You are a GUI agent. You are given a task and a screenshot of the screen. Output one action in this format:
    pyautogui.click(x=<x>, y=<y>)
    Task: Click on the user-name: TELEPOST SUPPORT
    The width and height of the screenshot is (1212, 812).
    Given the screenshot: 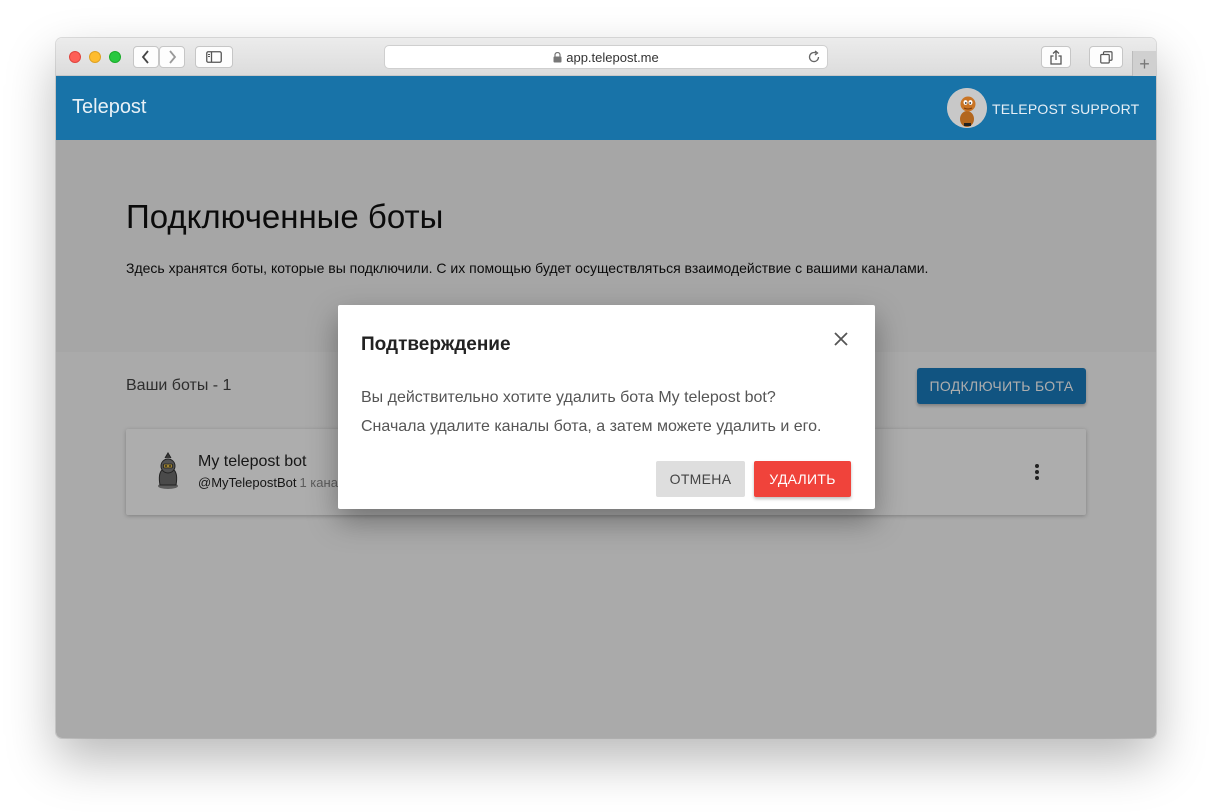 What is the action you would take?
    pyautogui.click(x=1065, y=109)
    